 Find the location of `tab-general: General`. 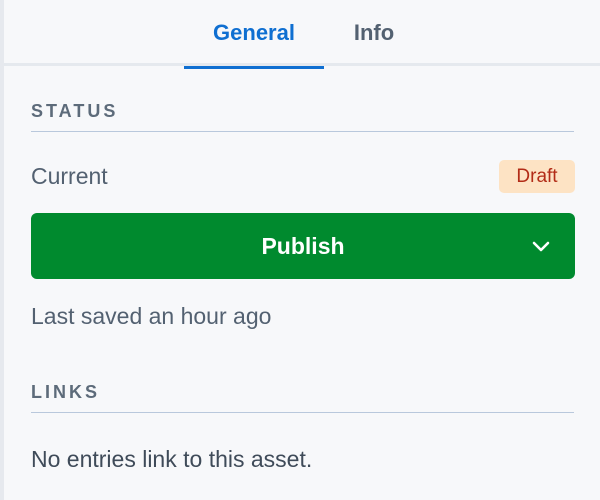

tab-general: General is located at coordinates (254, 34).